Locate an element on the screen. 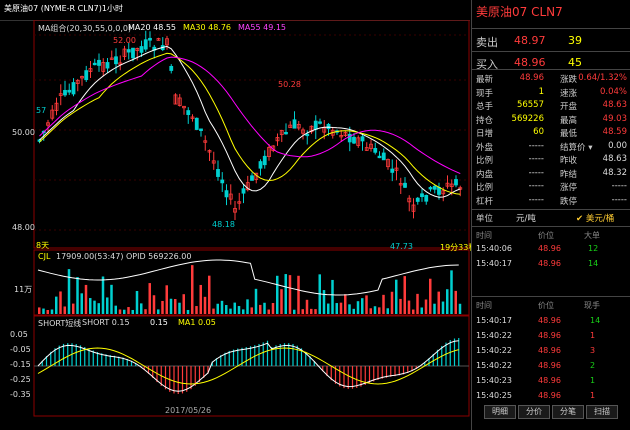 The width and height of the screenshot is (630, 430). macd-y-tick-2: -0.05 is located at coordinates (20, 349).